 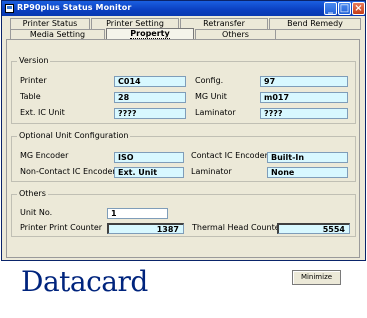 I want to click on thermal-head-counter-value: 5554, so click(x=313, y=228).